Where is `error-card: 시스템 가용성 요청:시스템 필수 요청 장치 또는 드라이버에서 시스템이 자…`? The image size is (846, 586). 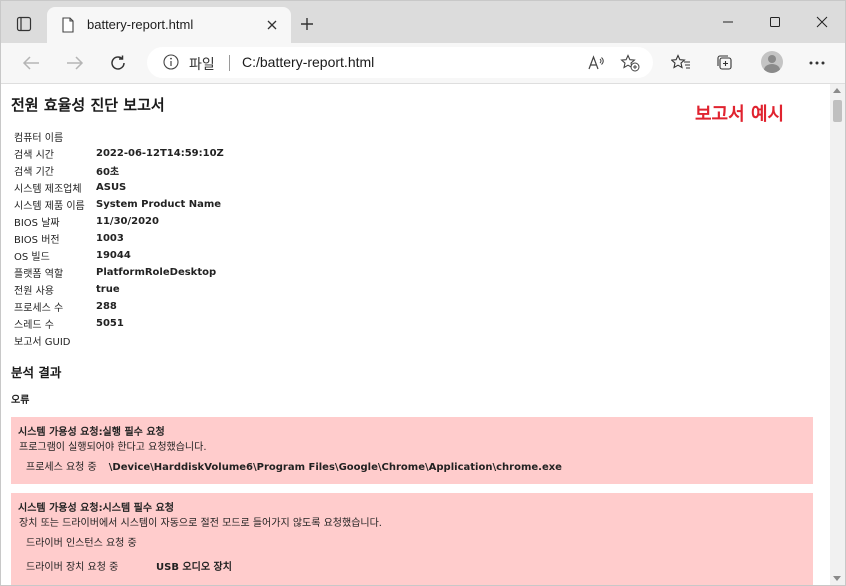
error-card: 시스템 가용성 요청:시스템 필수 요청 장치 또는 드라이버에서 시스템이 자… is located at coordinates (412, 539).